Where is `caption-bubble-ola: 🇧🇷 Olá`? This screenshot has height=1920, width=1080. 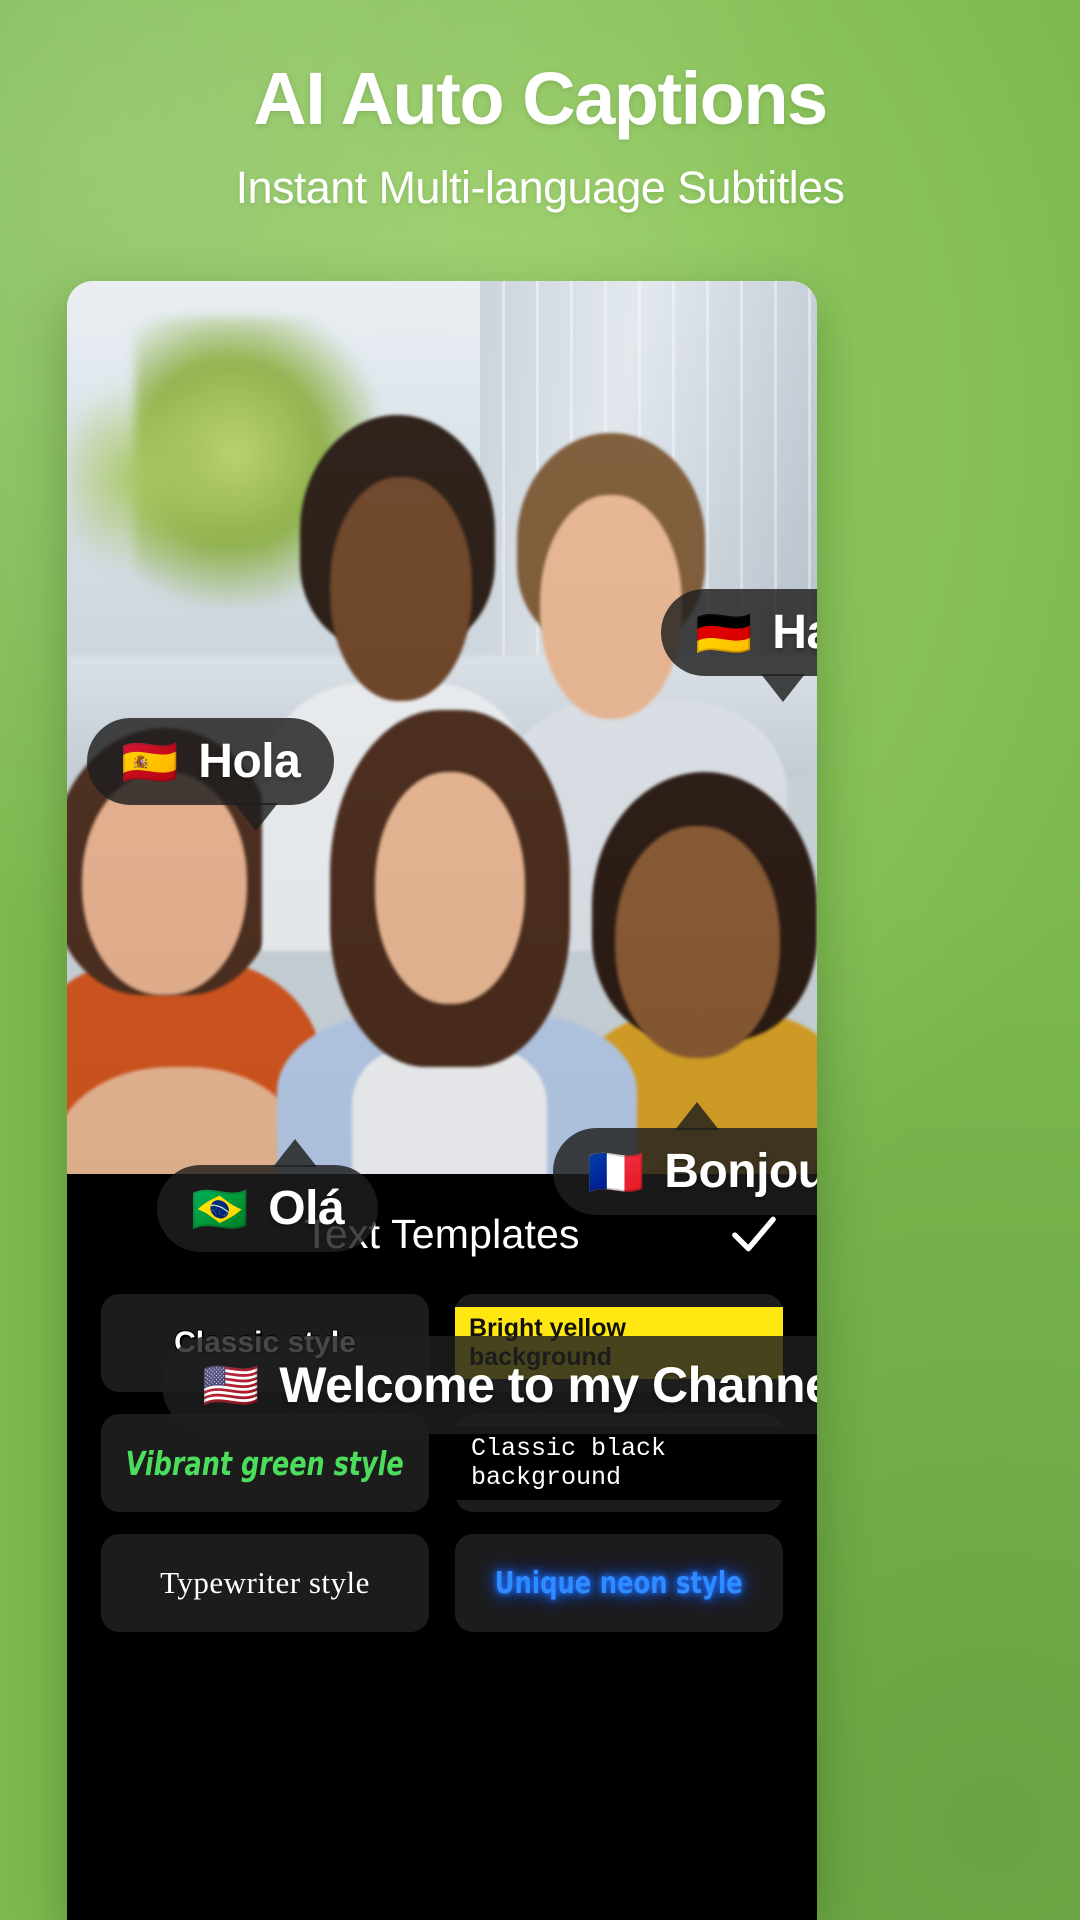
caption-bubble-ola: 🇧🇷 Olá is located at coordinates (268, 1195).